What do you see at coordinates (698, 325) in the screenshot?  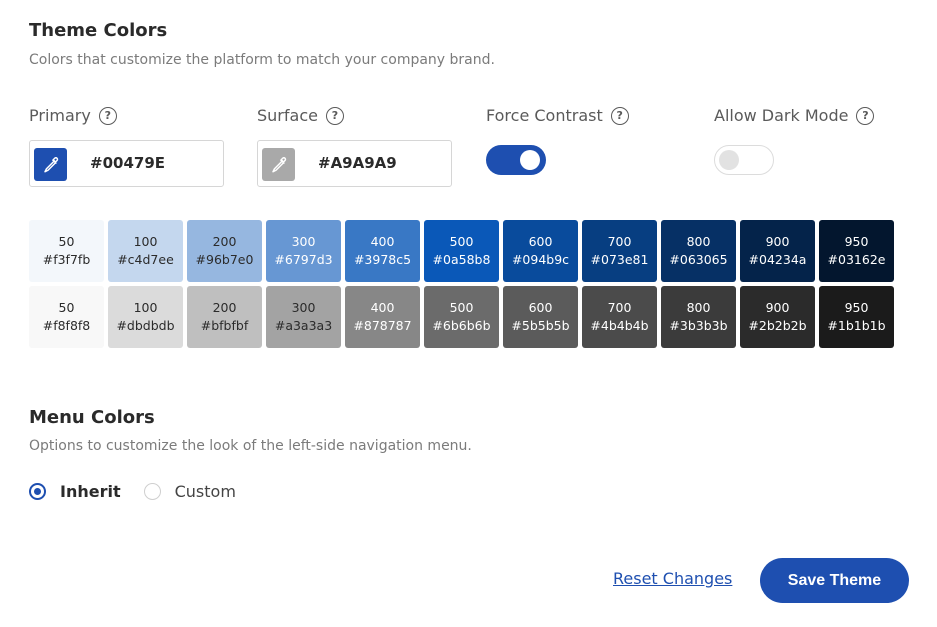 I see `swatch-hex: #3b3b3b` at bounding box center [698, 325].